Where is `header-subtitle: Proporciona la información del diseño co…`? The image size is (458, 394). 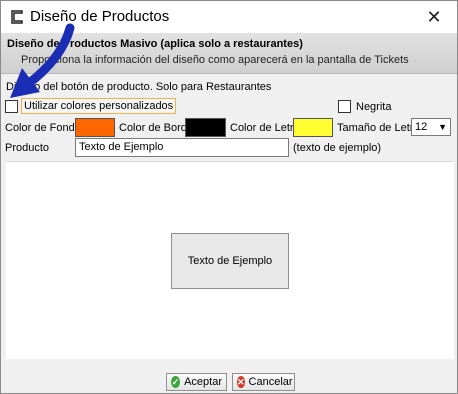
header-subtitle: Proporciona la información del diseño co… is located at coordinates (215, 60).